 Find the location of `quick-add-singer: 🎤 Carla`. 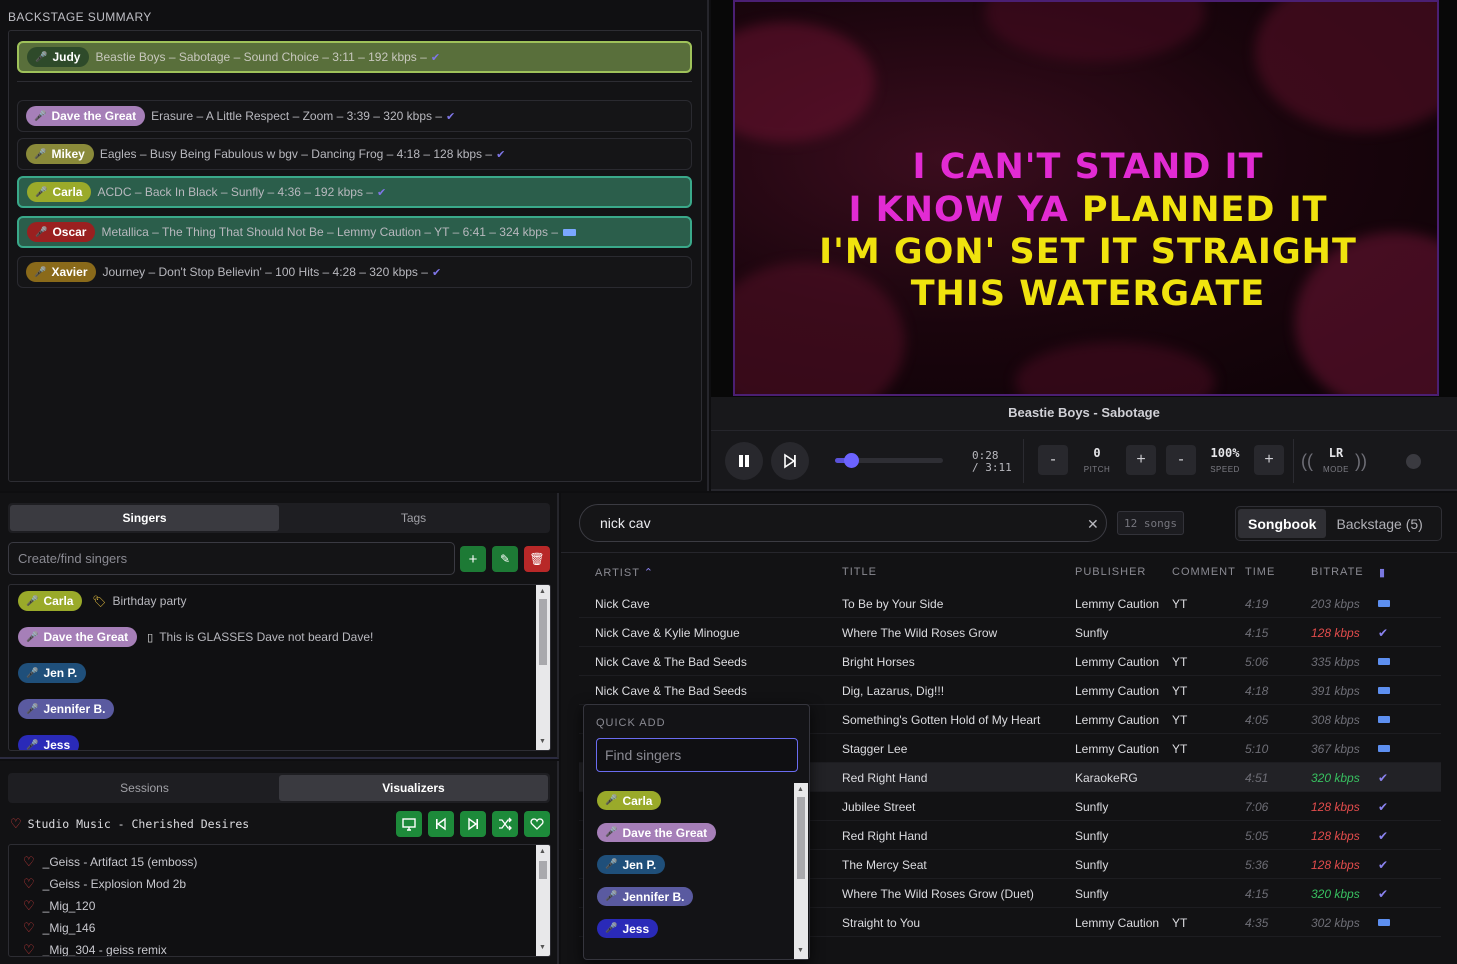

quick-add-singer: 🎤 Carla is located at coordinates (629, 800).